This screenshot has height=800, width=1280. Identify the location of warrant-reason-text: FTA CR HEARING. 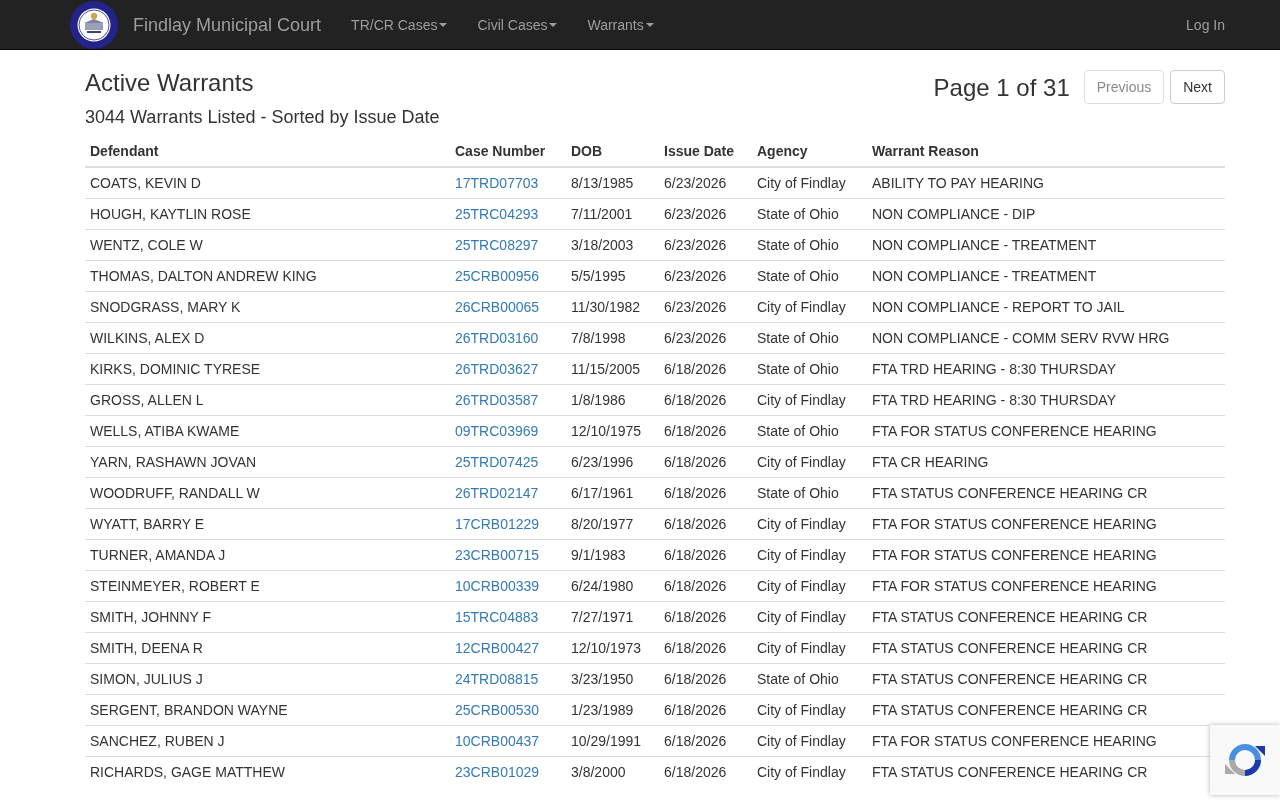
(930, 462).